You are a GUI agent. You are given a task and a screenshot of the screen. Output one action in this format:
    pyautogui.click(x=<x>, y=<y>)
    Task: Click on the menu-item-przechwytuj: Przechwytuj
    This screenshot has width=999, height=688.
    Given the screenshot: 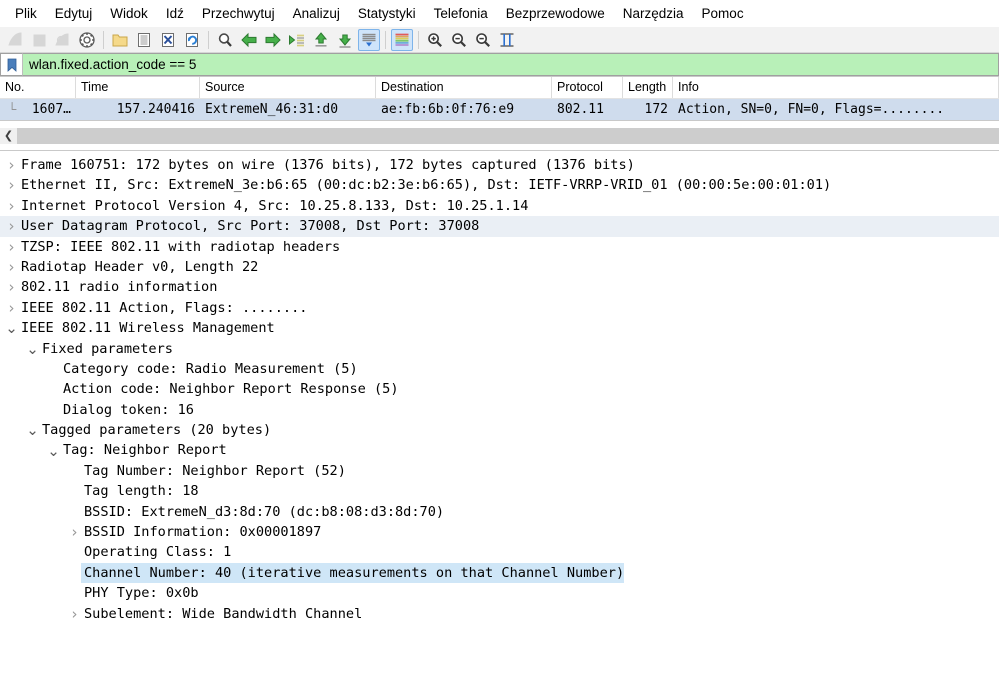 What is the action you would take?
    pyautogui.click(x=238, y=13)
    